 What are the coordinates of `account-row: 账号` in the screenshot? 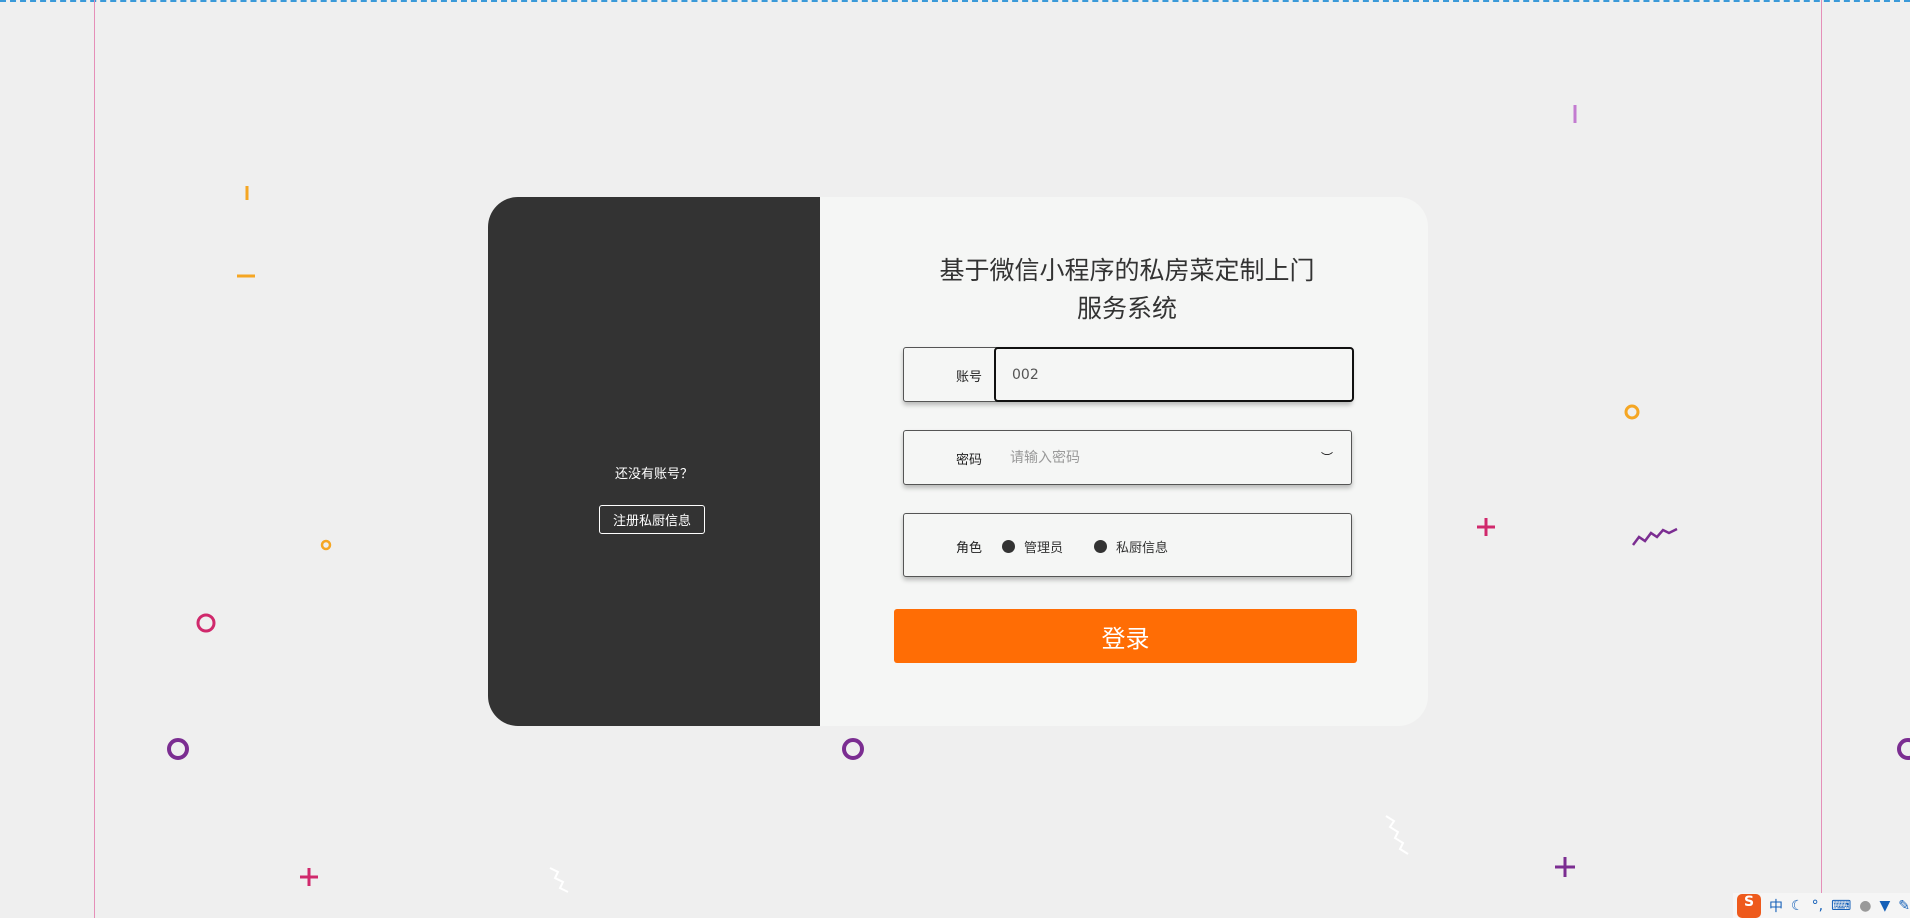 It's located at (1128, 374).